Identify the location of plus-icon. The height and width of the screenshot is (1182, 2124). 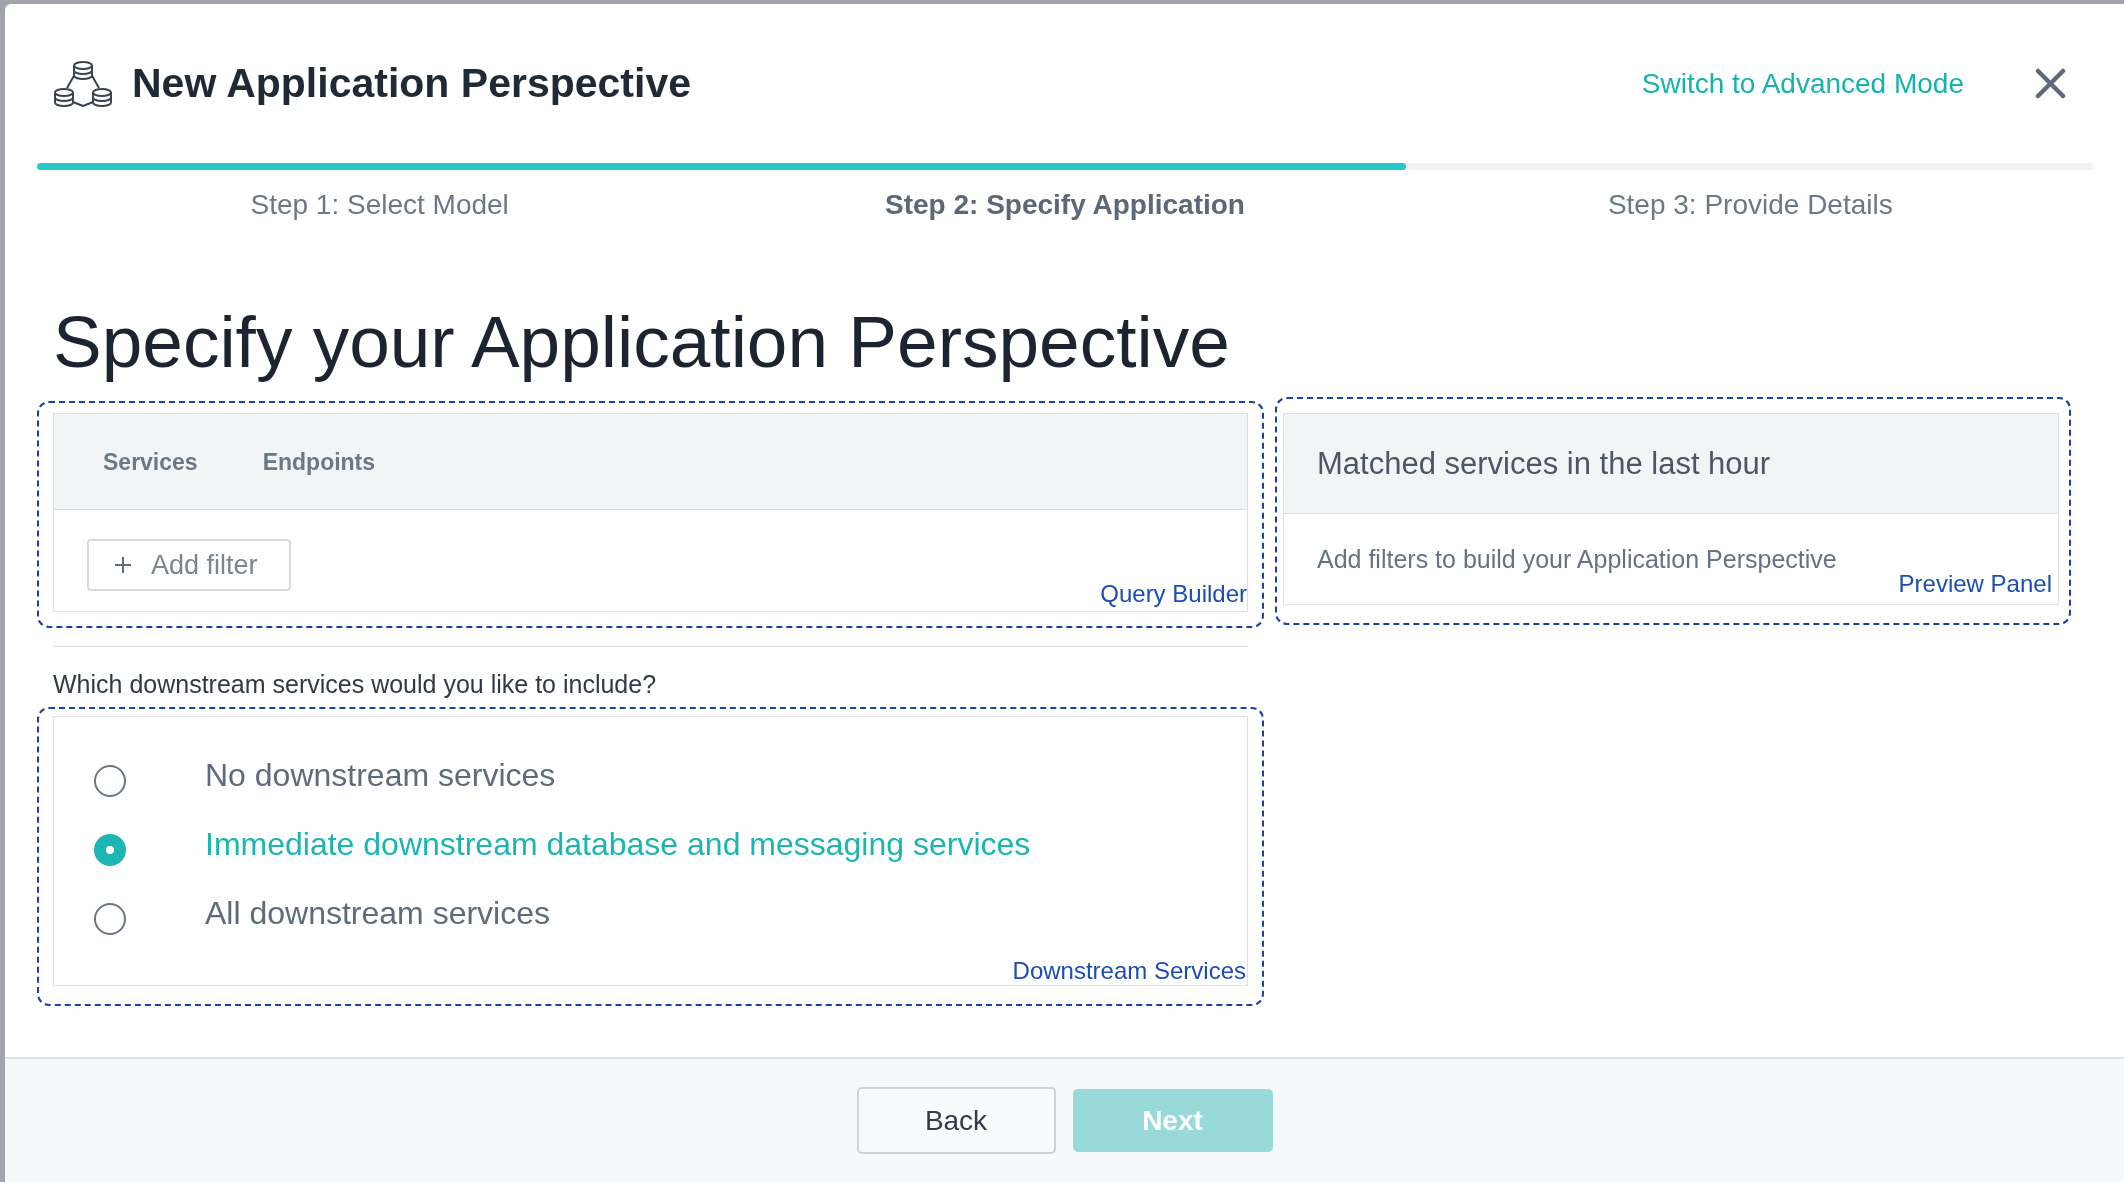
(123, 565).